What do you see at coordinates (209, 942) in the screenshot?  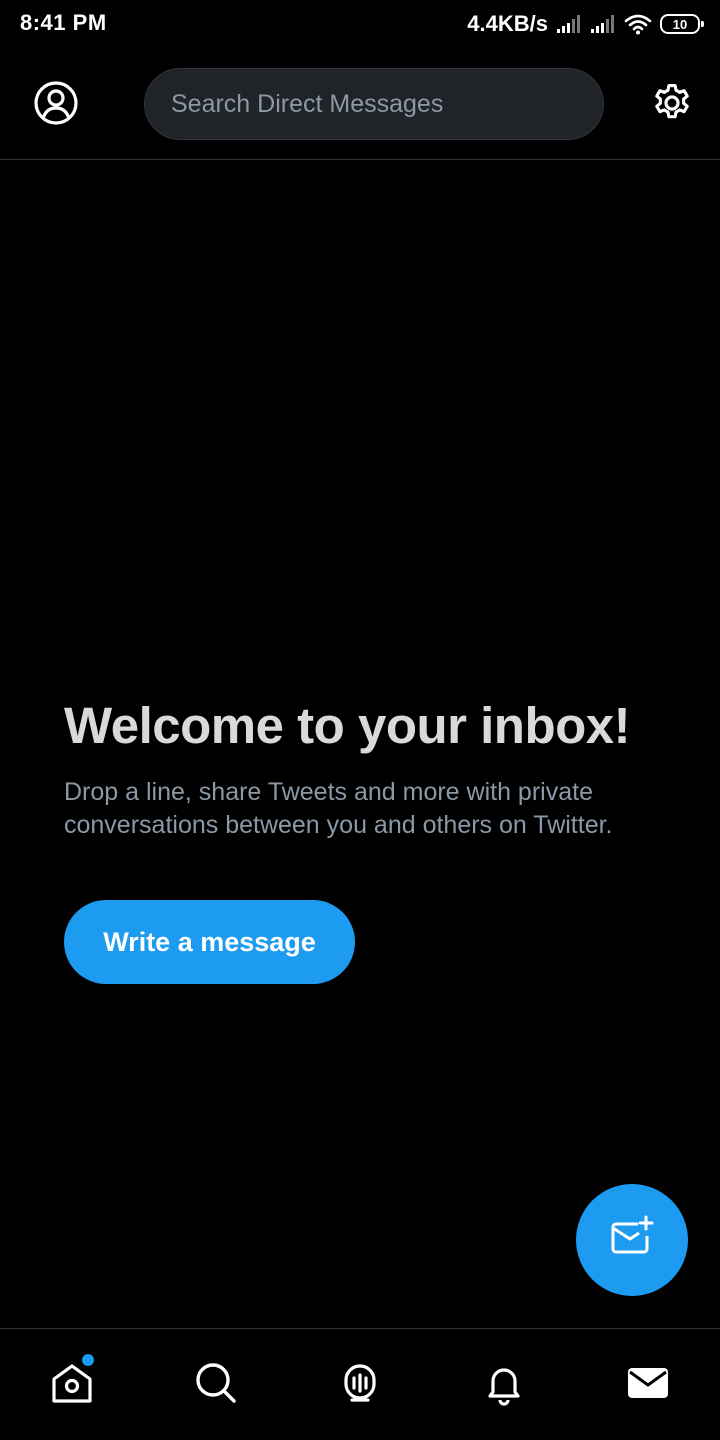 I see `write-message-button: Write a message` at bounding box center [209, 942].